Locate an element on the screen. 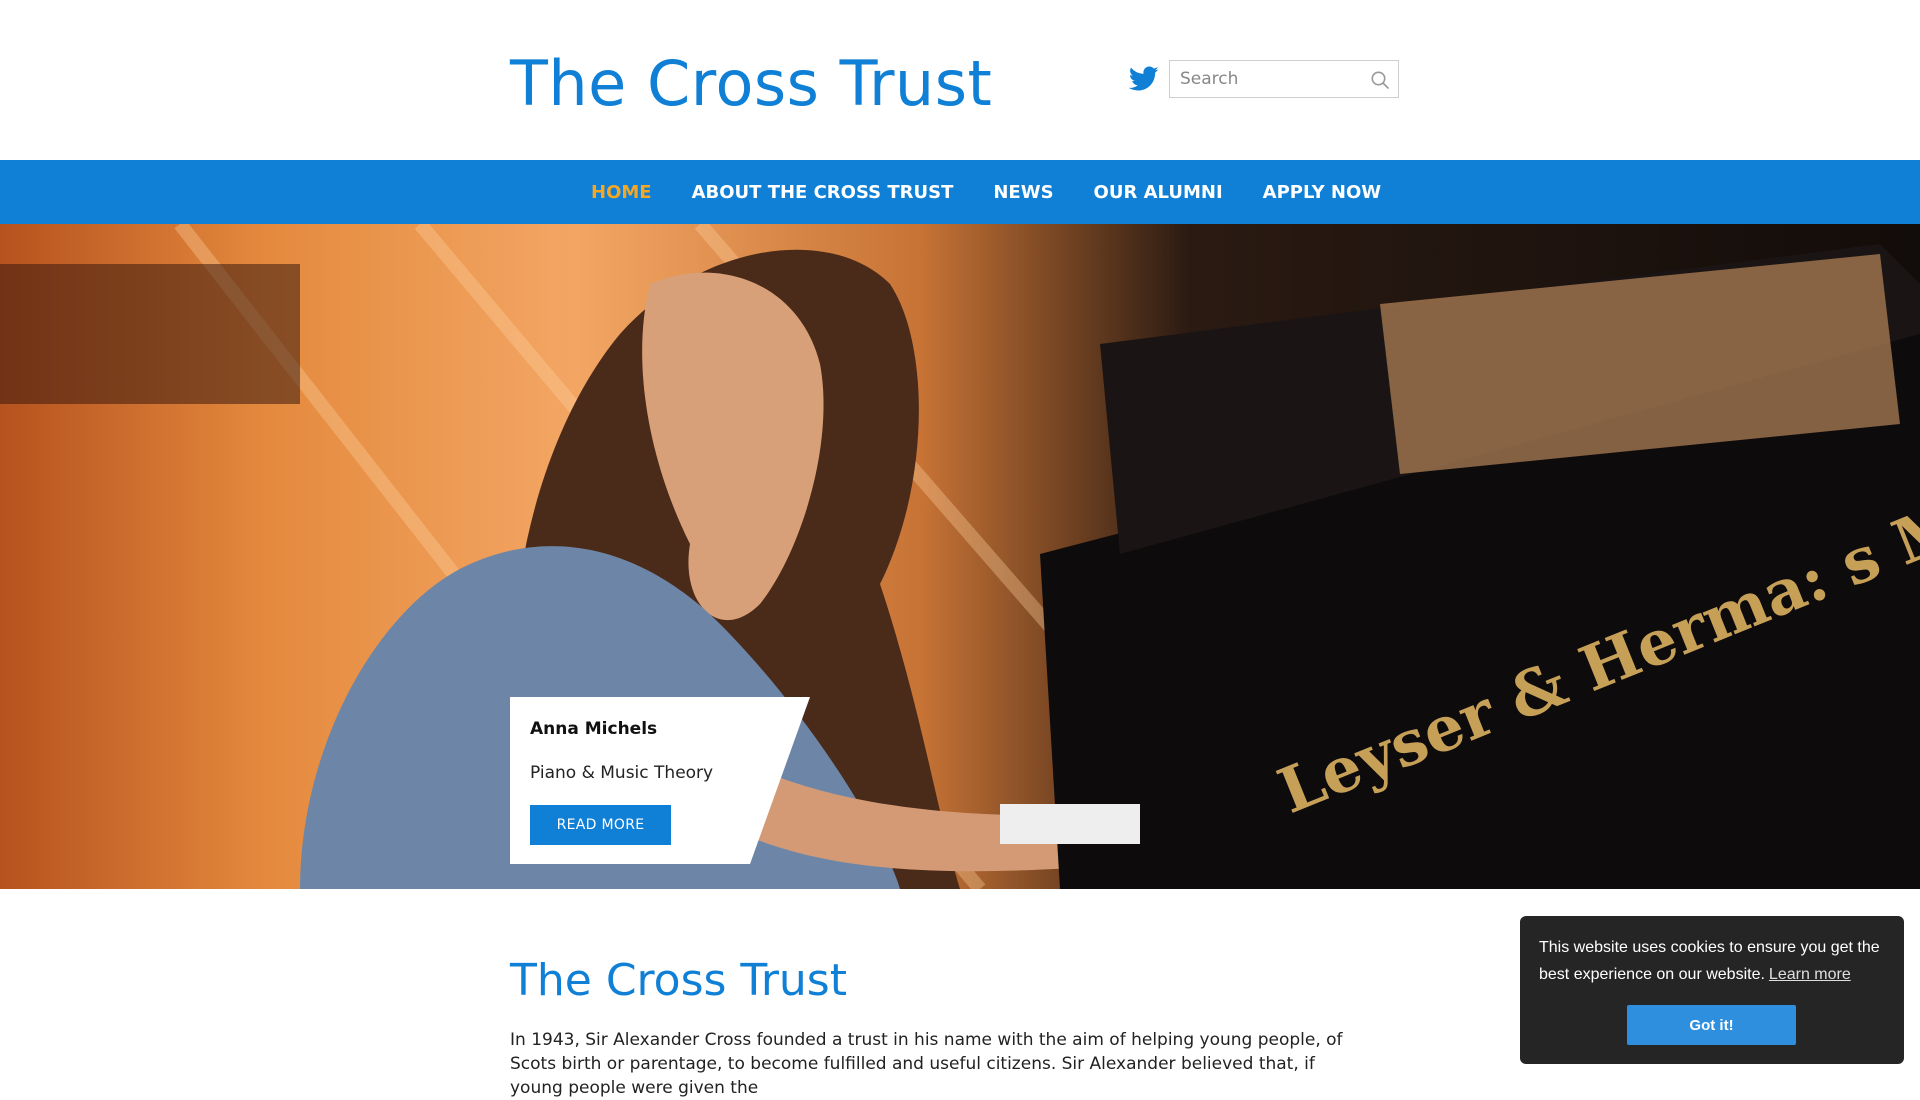 This screenshot has width=1920, height=1100. section-title: The Cross Trust is located at coordinates (678, 980).